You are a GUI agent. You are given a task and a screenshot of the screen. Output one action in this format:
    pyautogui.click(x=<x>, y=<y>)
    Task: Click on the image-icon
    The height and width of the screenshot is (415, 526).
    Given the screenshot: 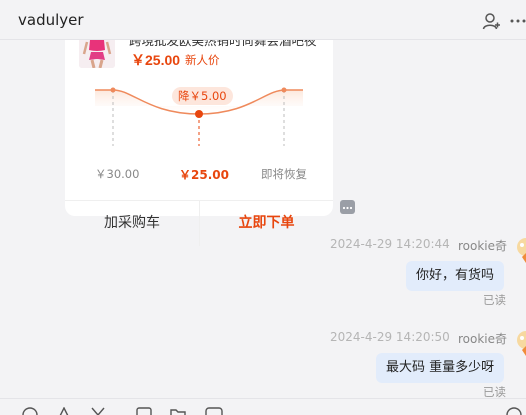 What is the action you would take?
    pyautogui.click(x=144, y=411)
    